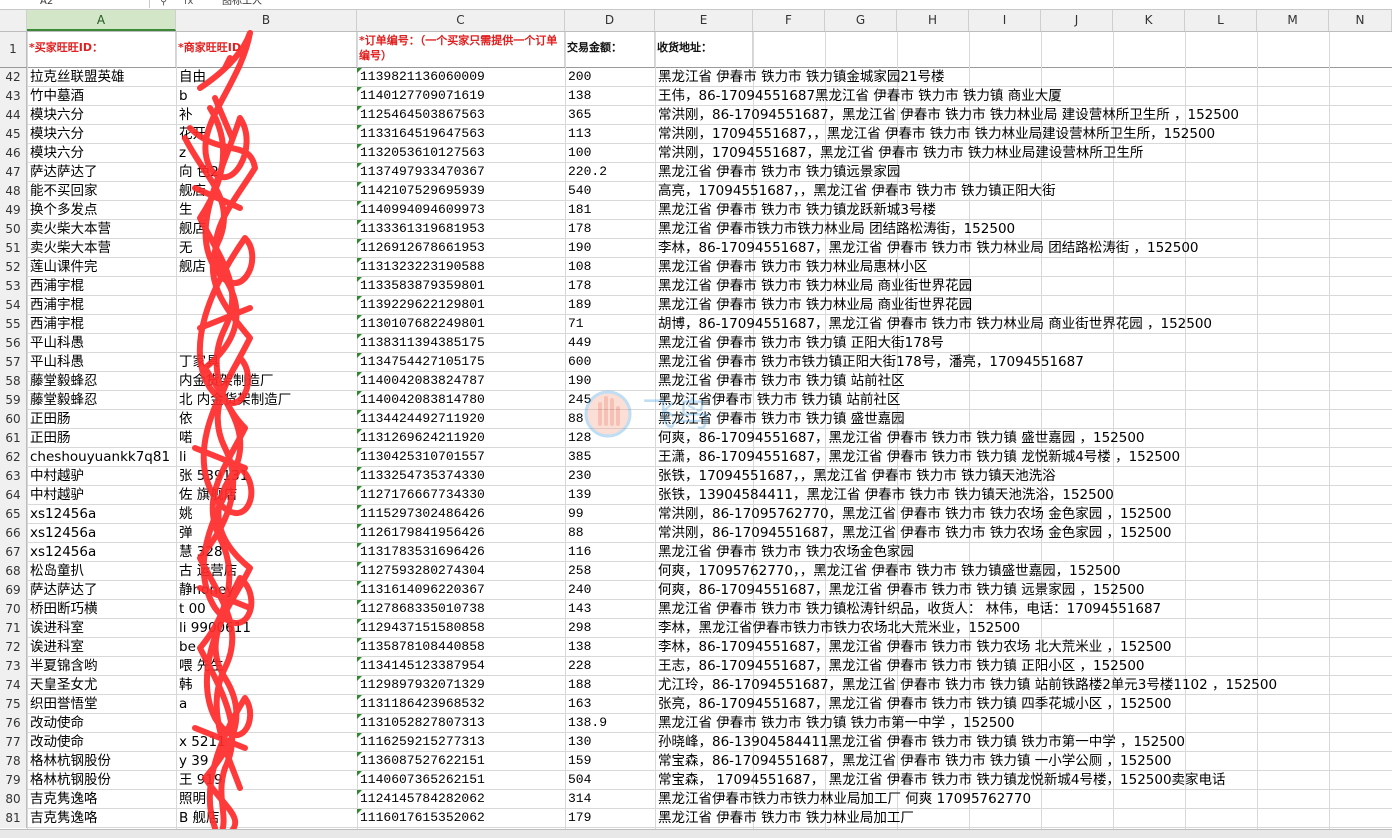 The width and height of the screenshot is (1392, 838). Describe the element at coordinates (461, 248) in the screenshot. I see `cell-order-no: 1126912678661953` at that location.